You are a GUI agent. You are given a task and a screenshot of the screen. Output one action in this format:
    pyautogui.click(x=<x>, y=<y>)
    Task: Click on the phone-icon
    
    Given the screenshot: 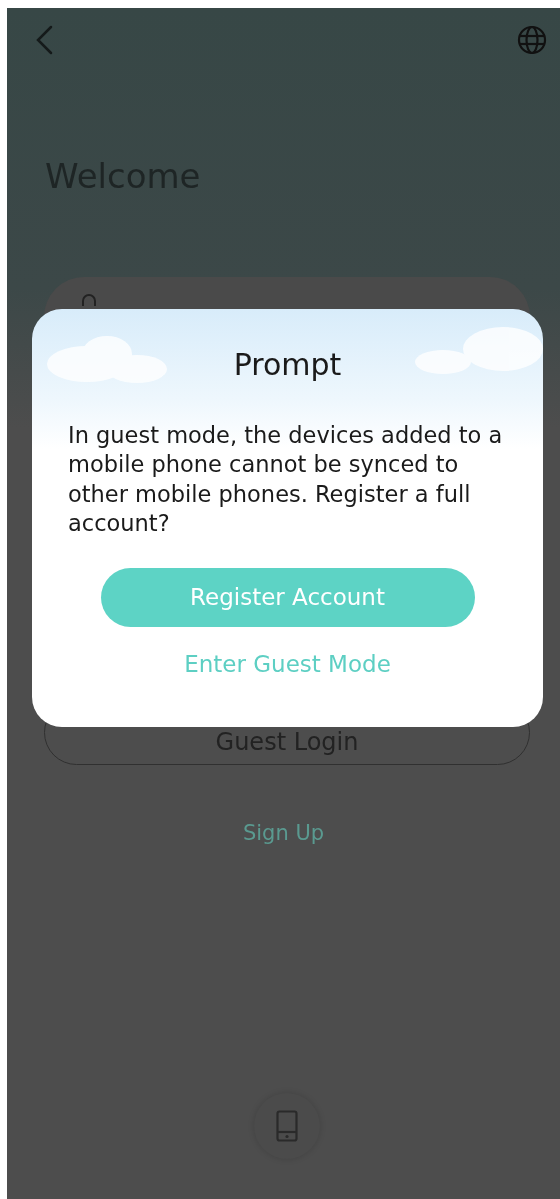 What is the action you would take?
    pyautogui.click(x=287, y=1126)
    